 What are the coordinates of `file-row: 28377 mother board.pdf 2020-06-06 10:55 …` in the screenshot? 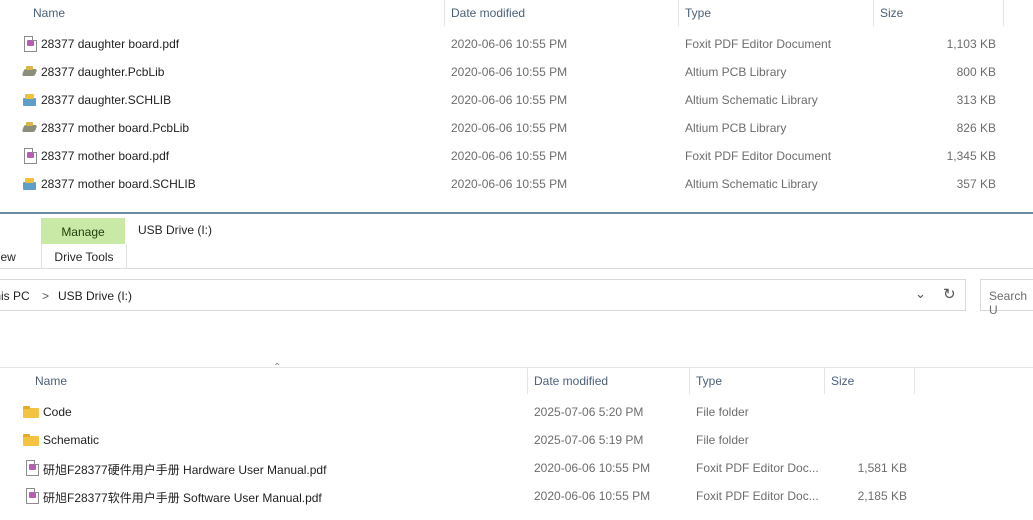 It's located at (516, 156).